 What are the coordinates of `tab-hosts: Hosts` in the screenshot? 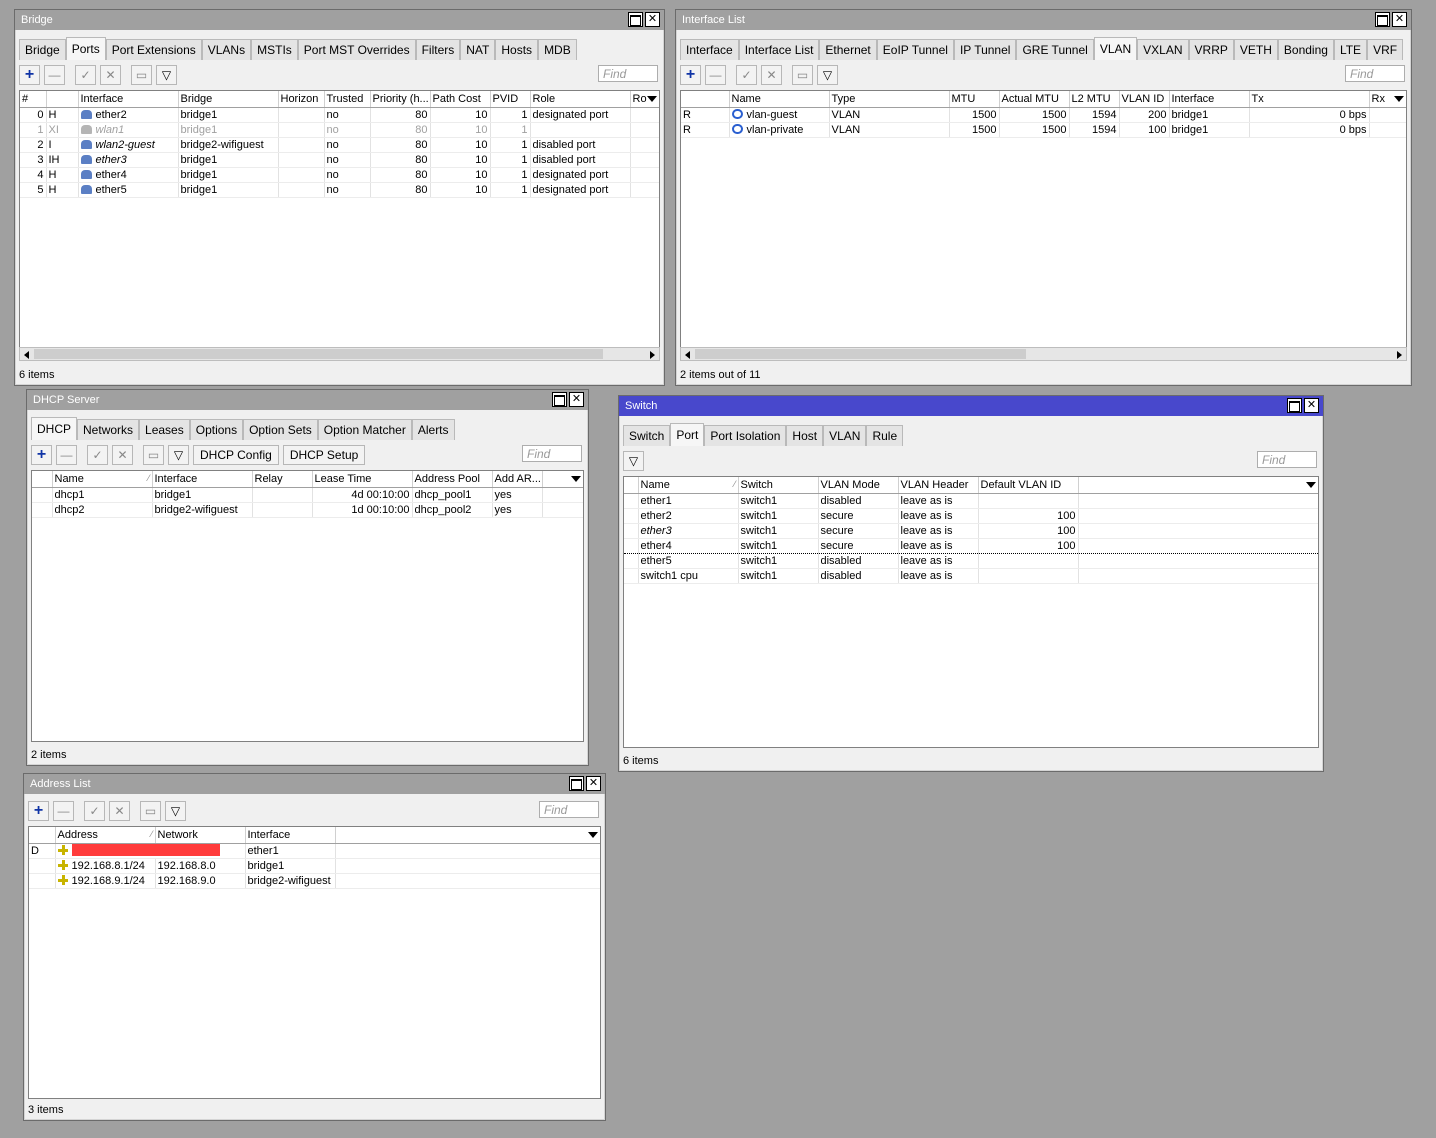 It's located at (517, 49).